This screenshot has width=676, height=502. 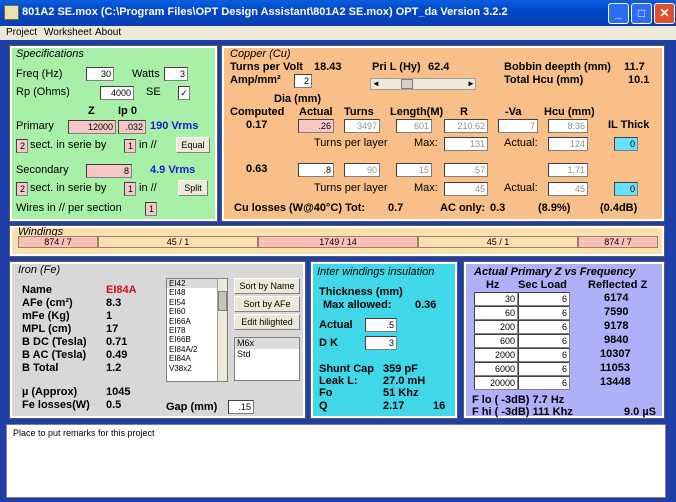 I want to click on dk-label: D K, so click(x=328, y=343).